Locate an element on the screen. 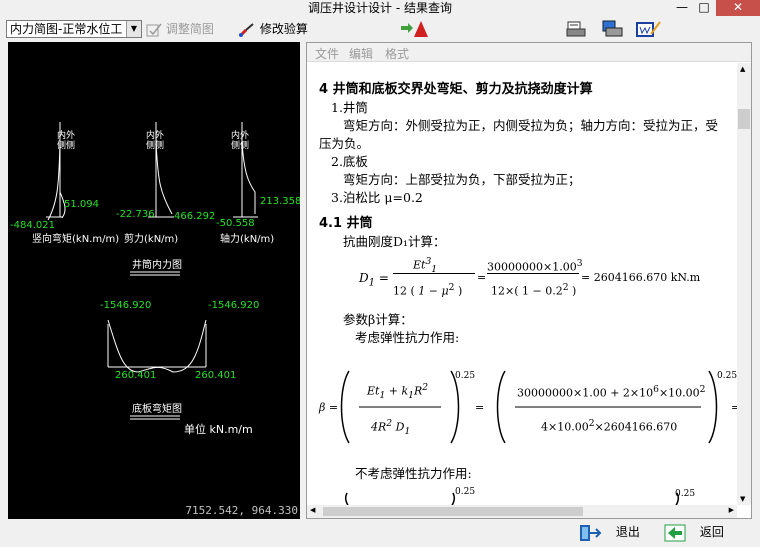  adjust-icon is located at coordinates (154, 29).